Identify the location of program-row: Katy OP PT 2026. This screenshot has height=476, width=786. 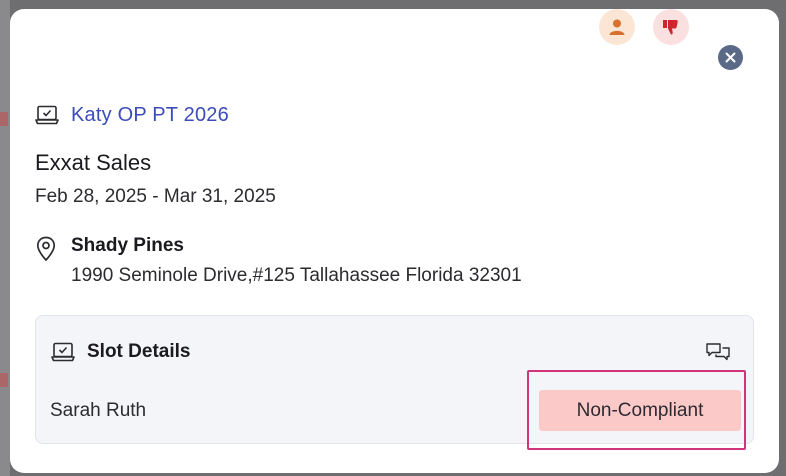
(132, 115).